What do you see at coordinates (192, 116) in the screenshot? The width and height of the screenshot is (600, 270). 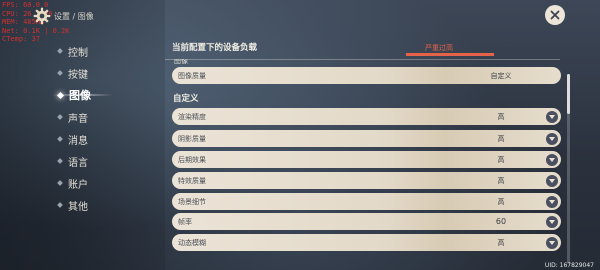 I see `setting-label: 渲染精度` at bounding box center [192, 116].